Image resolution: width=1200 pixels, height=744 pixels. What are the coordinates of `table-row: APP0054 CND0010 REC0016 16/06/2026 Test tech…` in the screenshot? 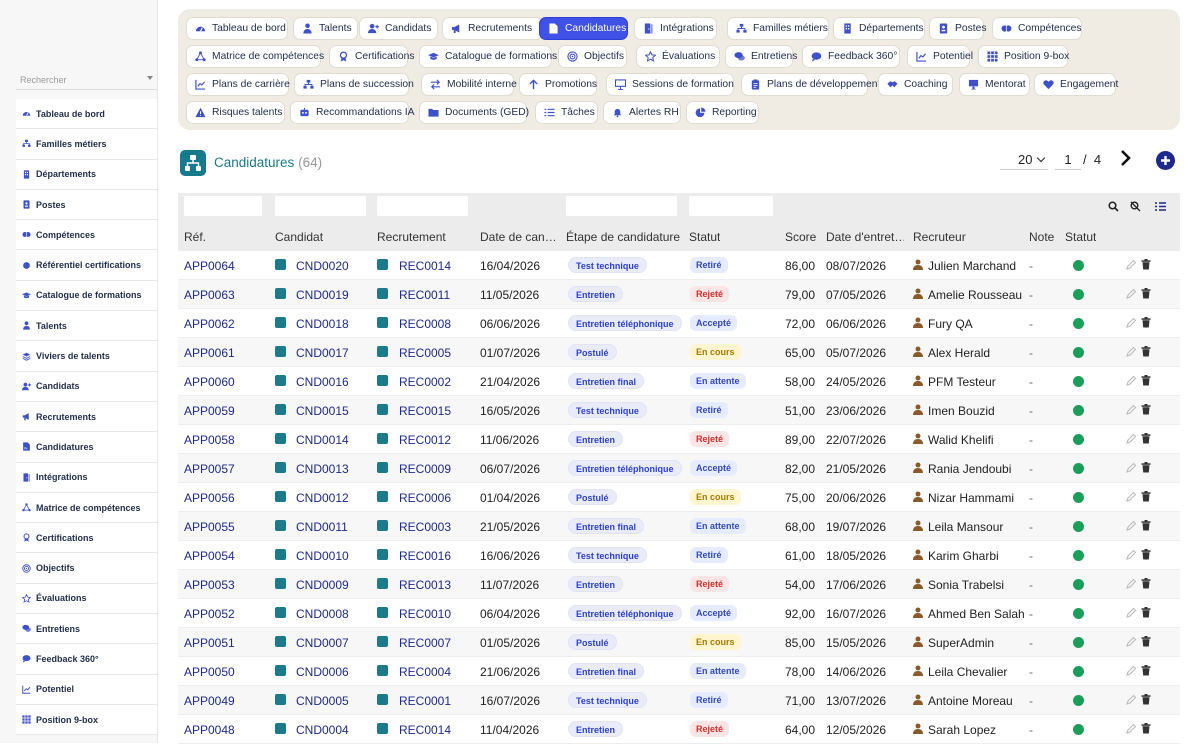 It's located at (679, 555).